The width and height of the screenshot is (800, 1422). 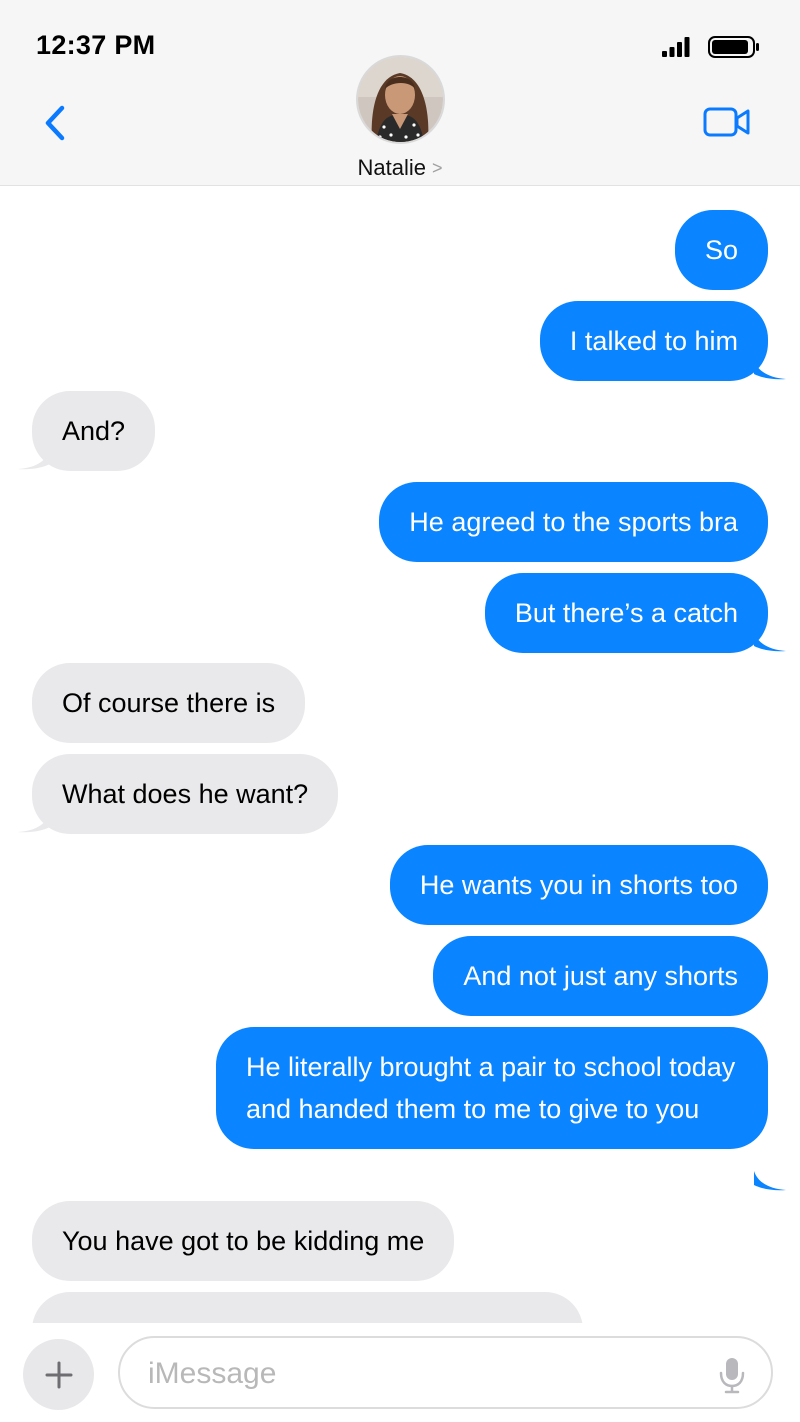 What do you see at coordinates (96, 45) in the screenshot?
I see `status-time: 12:37 PM` at bounding box center [96, 45].